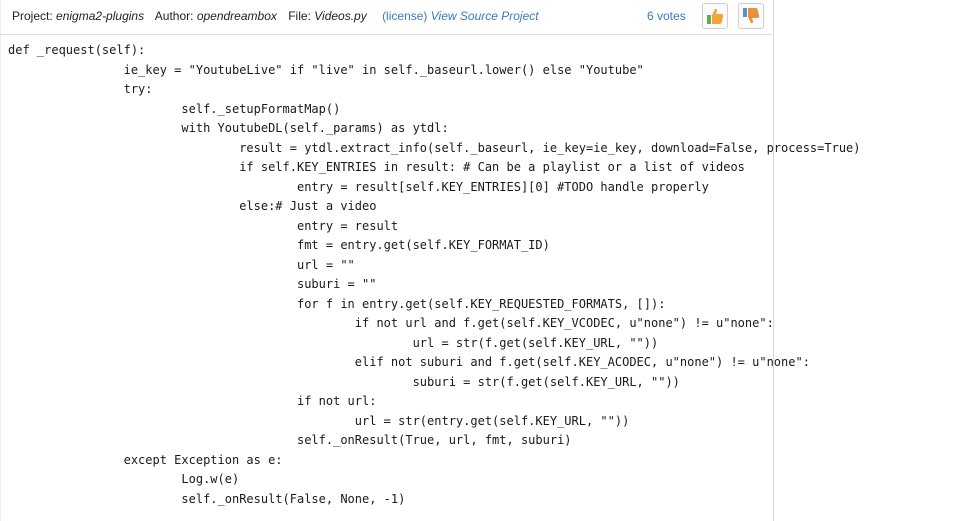  I want to click on code-line: fmt = entry.get(self.KEY_FORMAT_ID), so click(279, 245).